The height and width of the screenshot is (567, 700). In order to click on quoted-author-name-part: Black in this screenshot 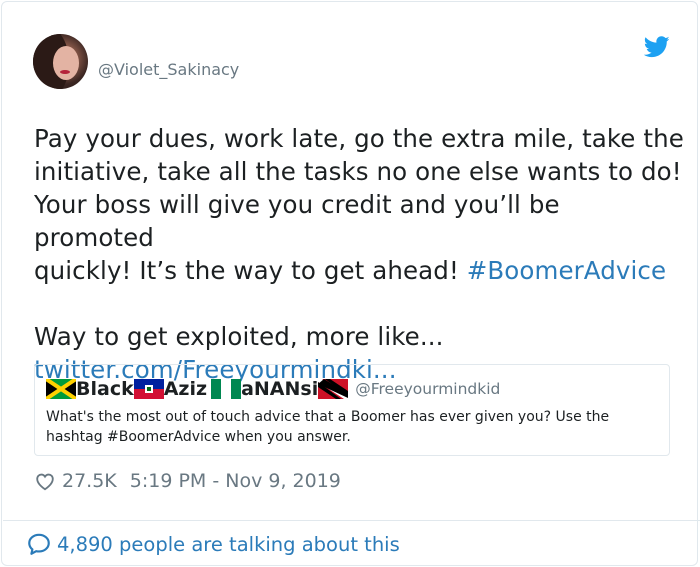, I will do `click(105, 389)`.